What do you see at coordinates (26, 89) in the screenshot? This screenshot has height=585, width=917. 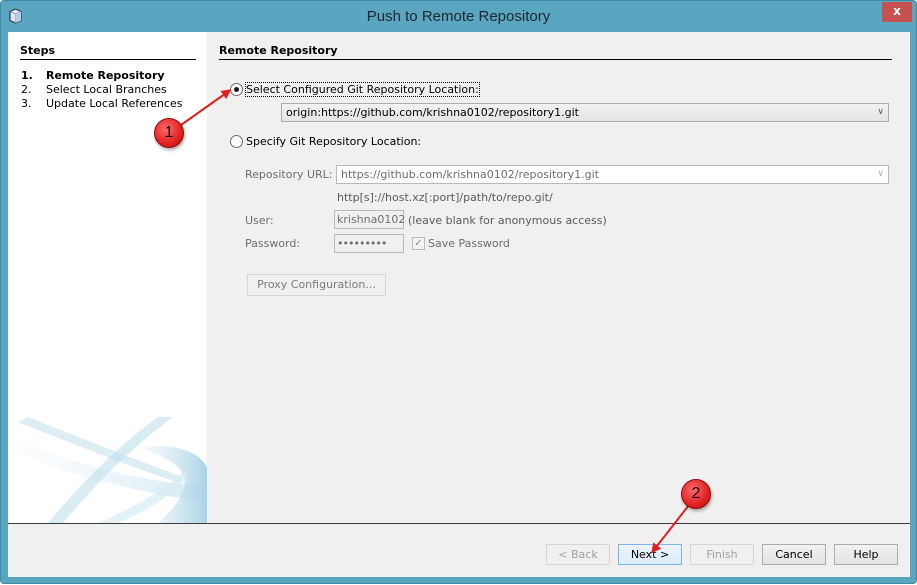 I see `step-number: 2.` at bounding box center [26, 89].